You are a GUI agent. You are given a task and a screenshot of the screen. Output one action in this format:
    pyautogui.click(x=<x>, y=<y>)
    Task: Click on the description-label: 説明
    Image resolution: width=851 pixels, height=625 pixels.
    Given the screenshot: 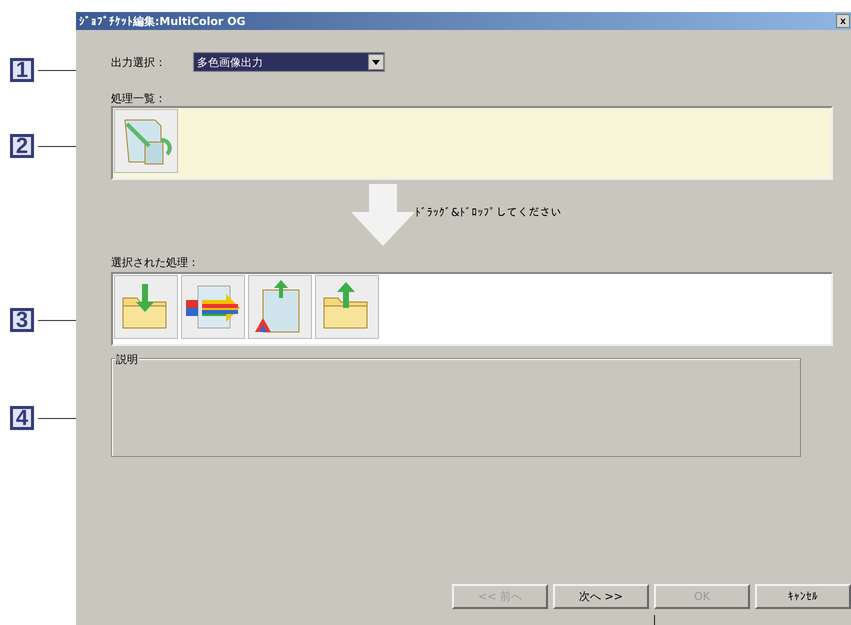 What is the action you would take?
    pyautogui.click(x=127, y=359)
    